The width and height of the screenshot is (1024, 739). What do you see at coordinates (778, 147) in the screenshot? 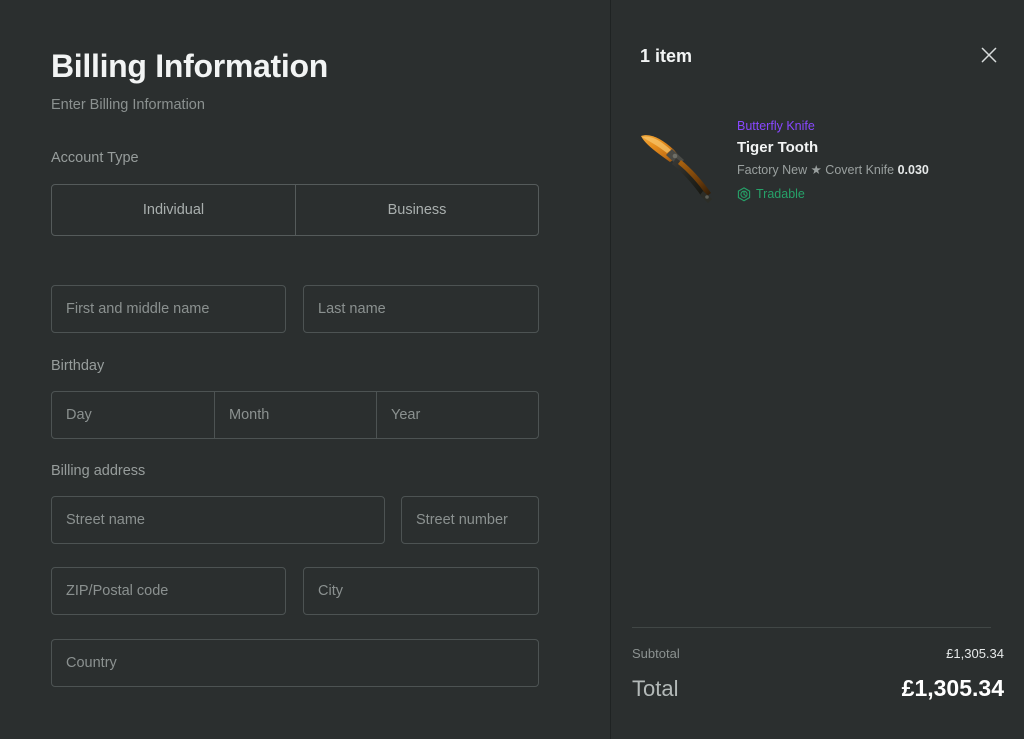
I see `item-name: Tiger Tooth` at bounding box center [778, 147].